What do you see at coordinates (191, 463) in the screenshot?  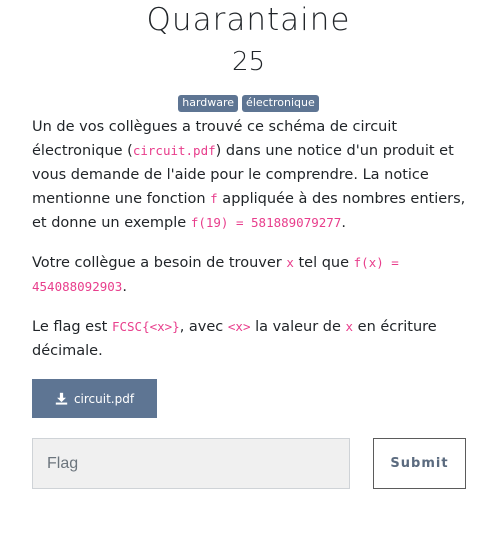 I see `flag-input` at bounding box center [191, 463].